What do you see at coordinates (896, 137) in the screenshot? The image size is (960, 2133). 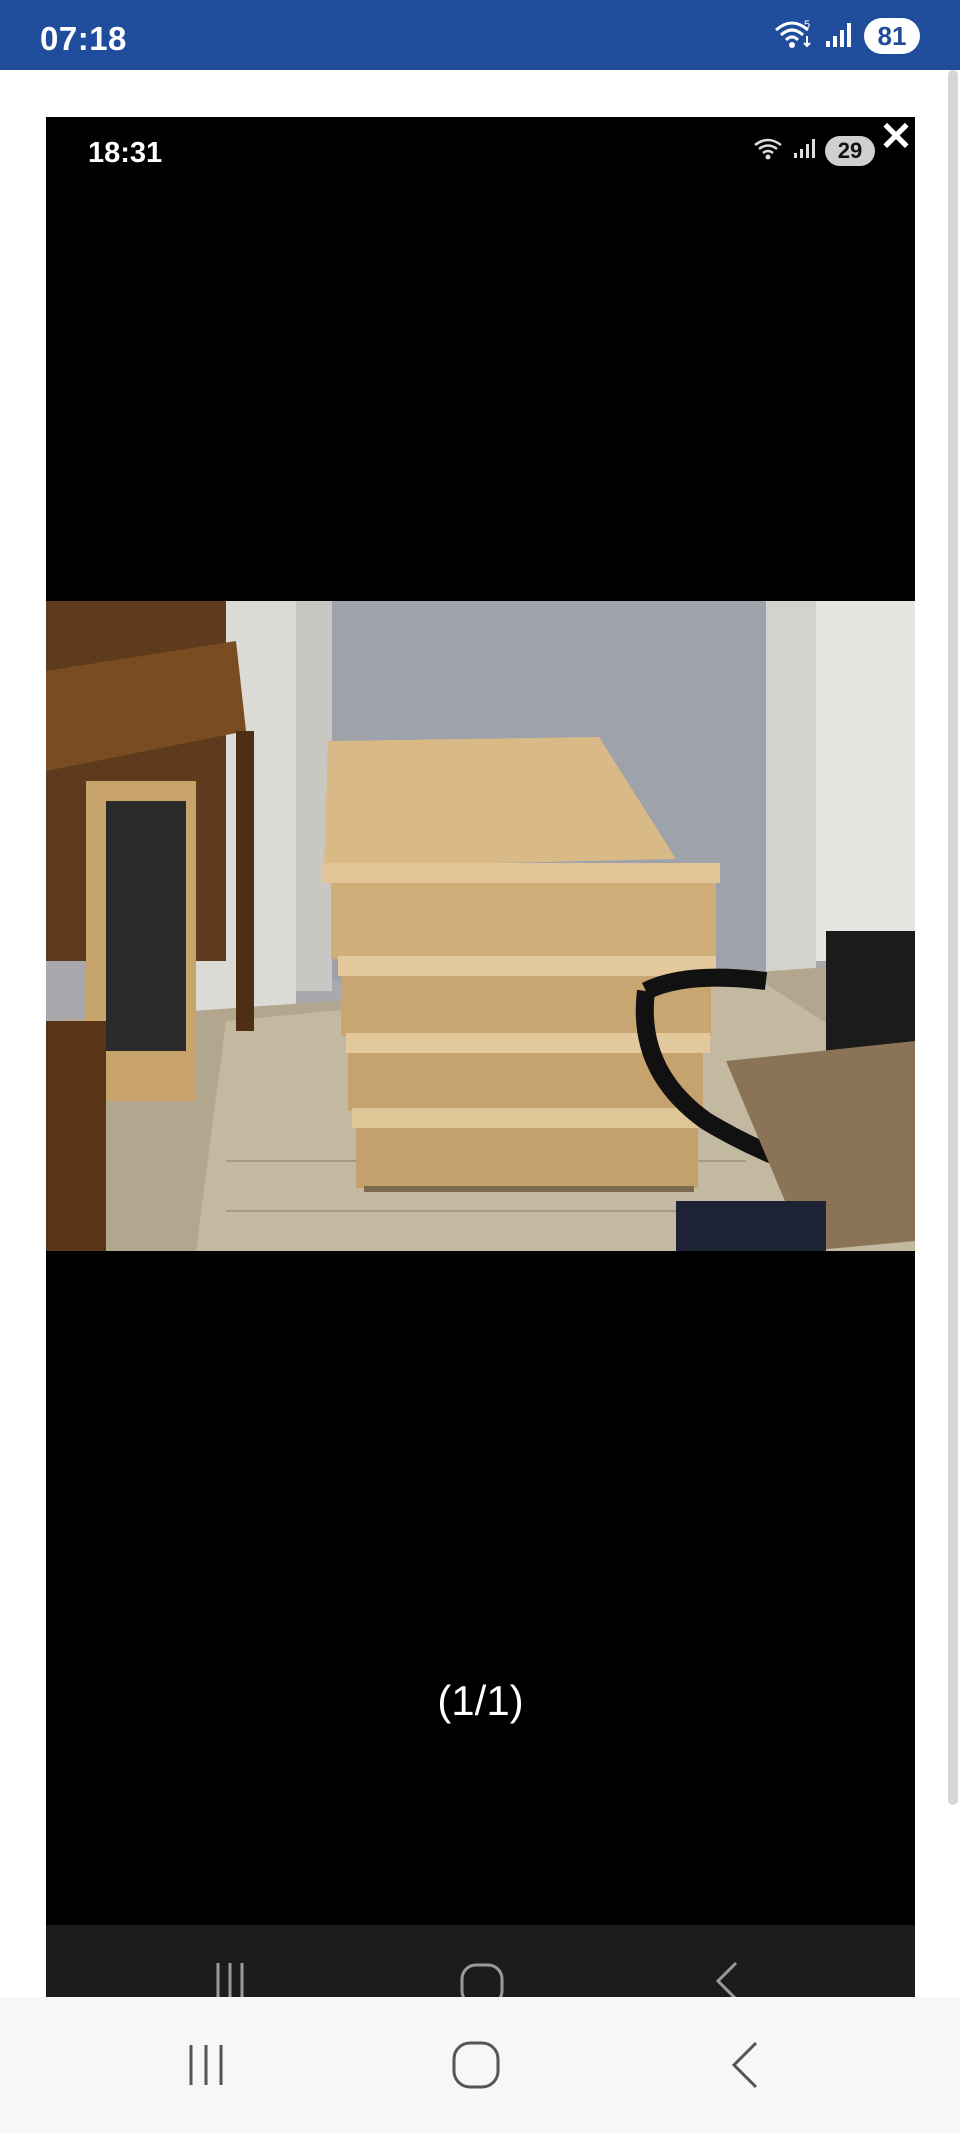 I see `close-icon: ✕` at bounding box center [896, 137].